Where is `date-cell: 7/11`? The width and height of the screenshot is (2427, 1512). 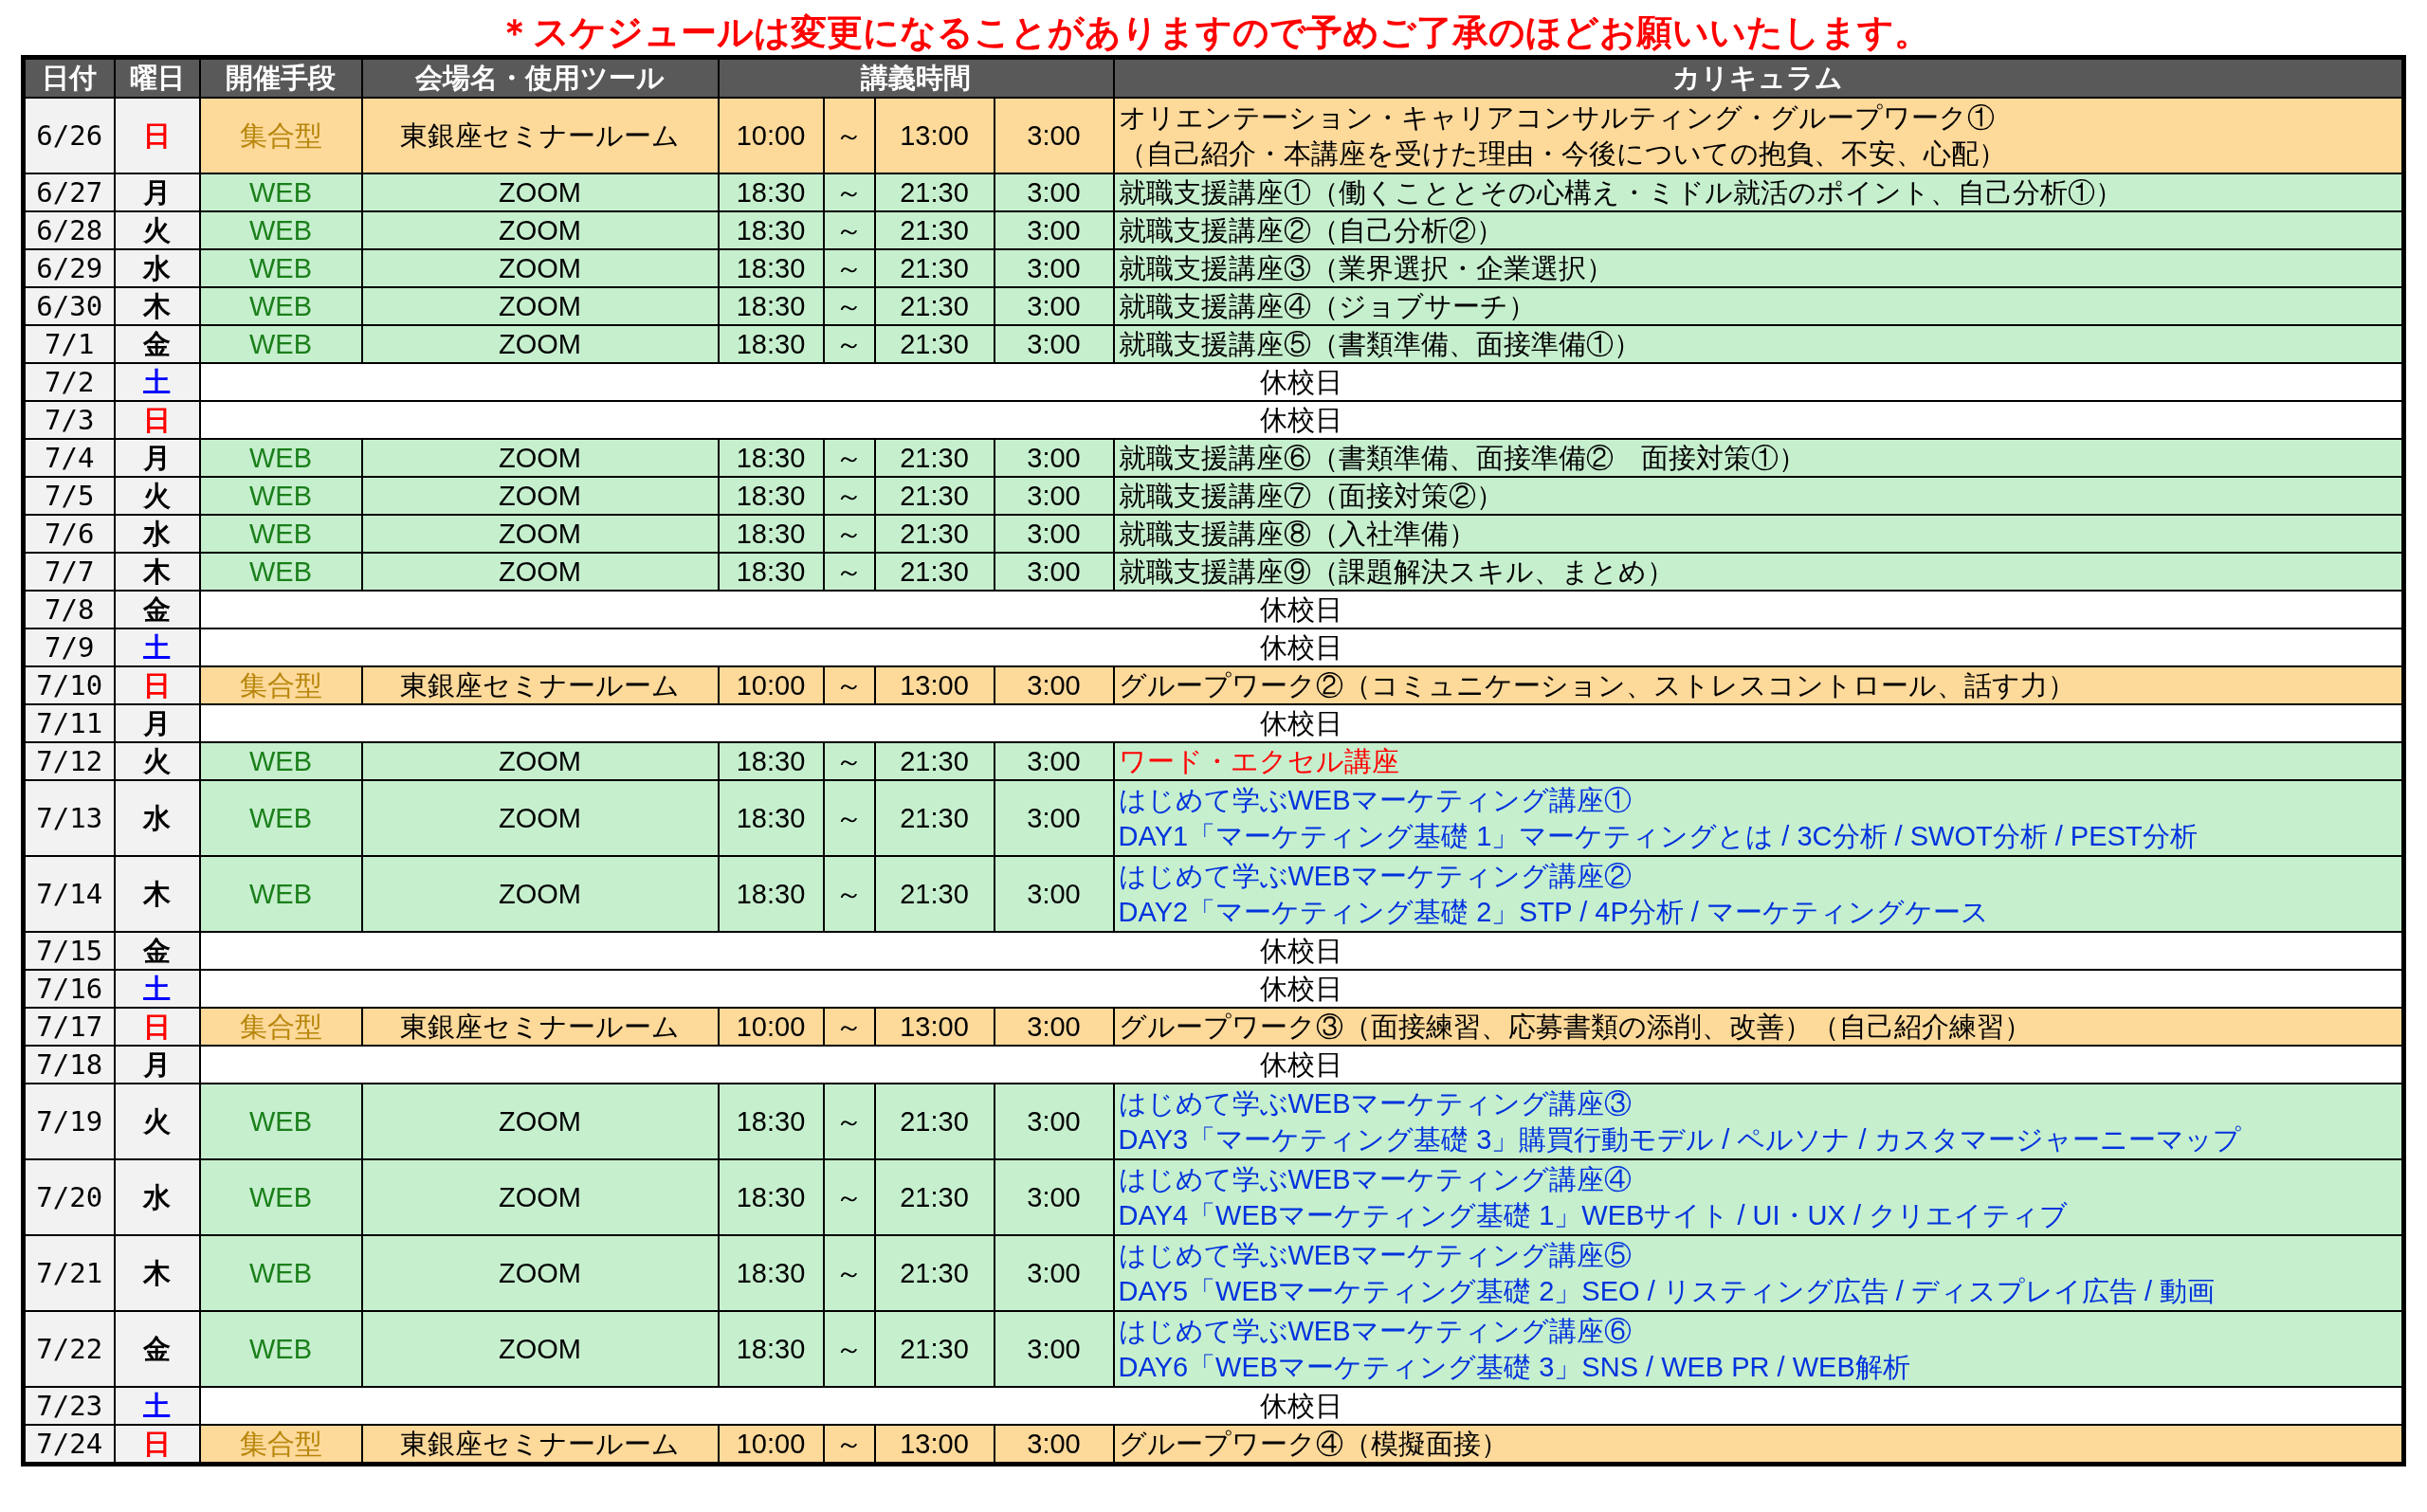 date-cell: 7/11 is located at coordinates (69, 722).